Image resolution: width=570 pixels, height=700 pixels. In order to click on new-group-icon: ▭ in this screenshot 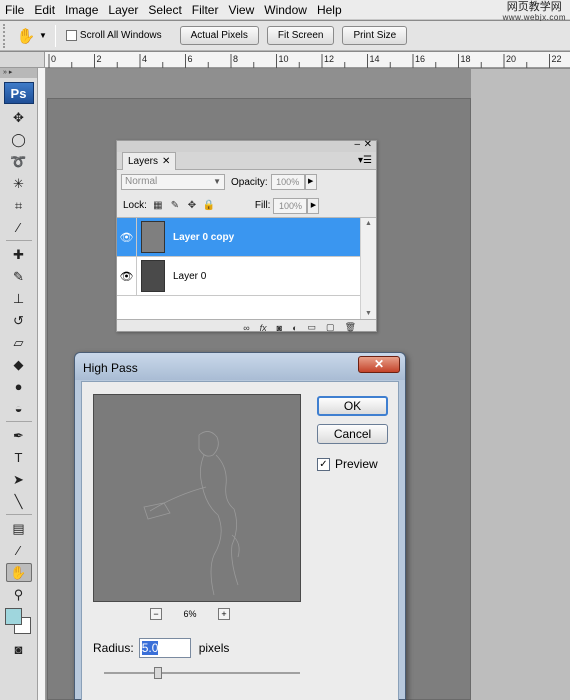, I will do `click(312, 327)`.